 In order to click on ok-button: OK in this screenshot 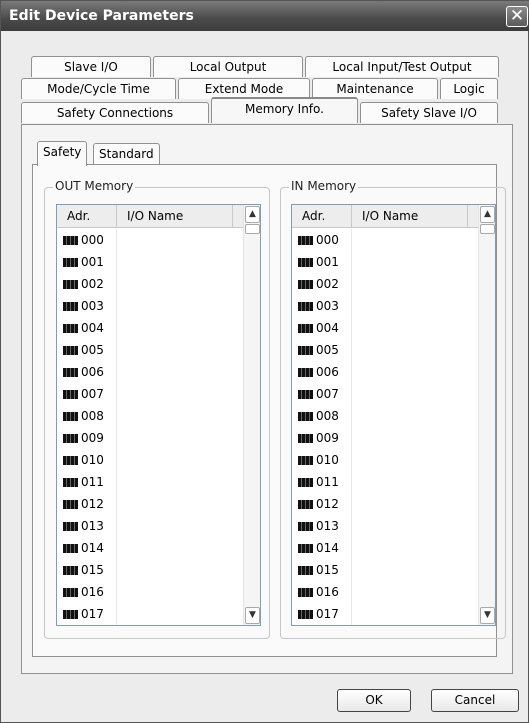, I will do `click(374, 700)`.